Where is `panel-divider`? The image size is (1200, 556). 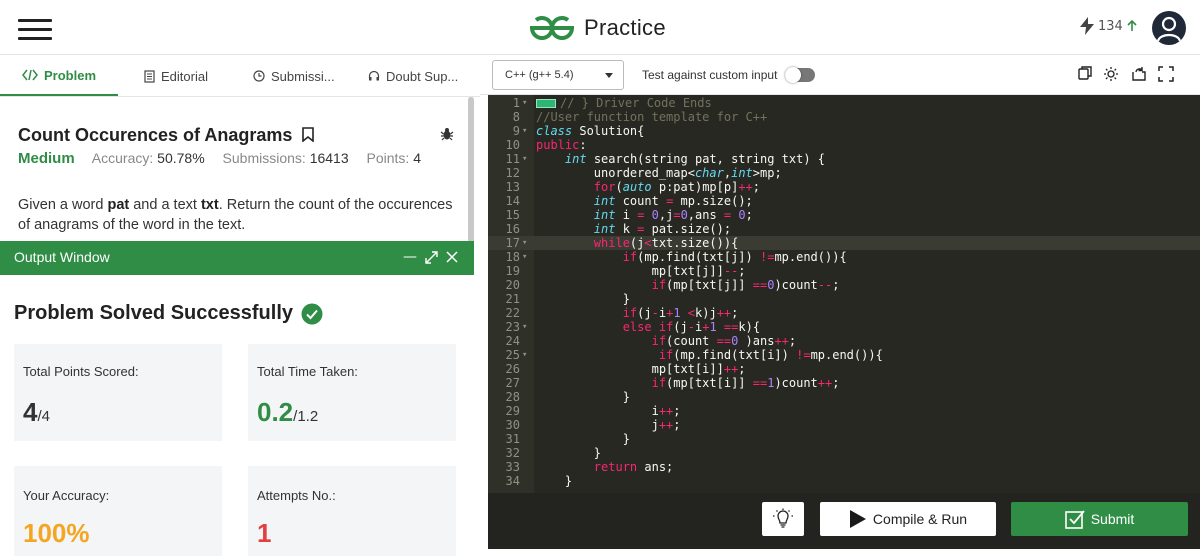 panel-divider is located at coordinates (481, 323).